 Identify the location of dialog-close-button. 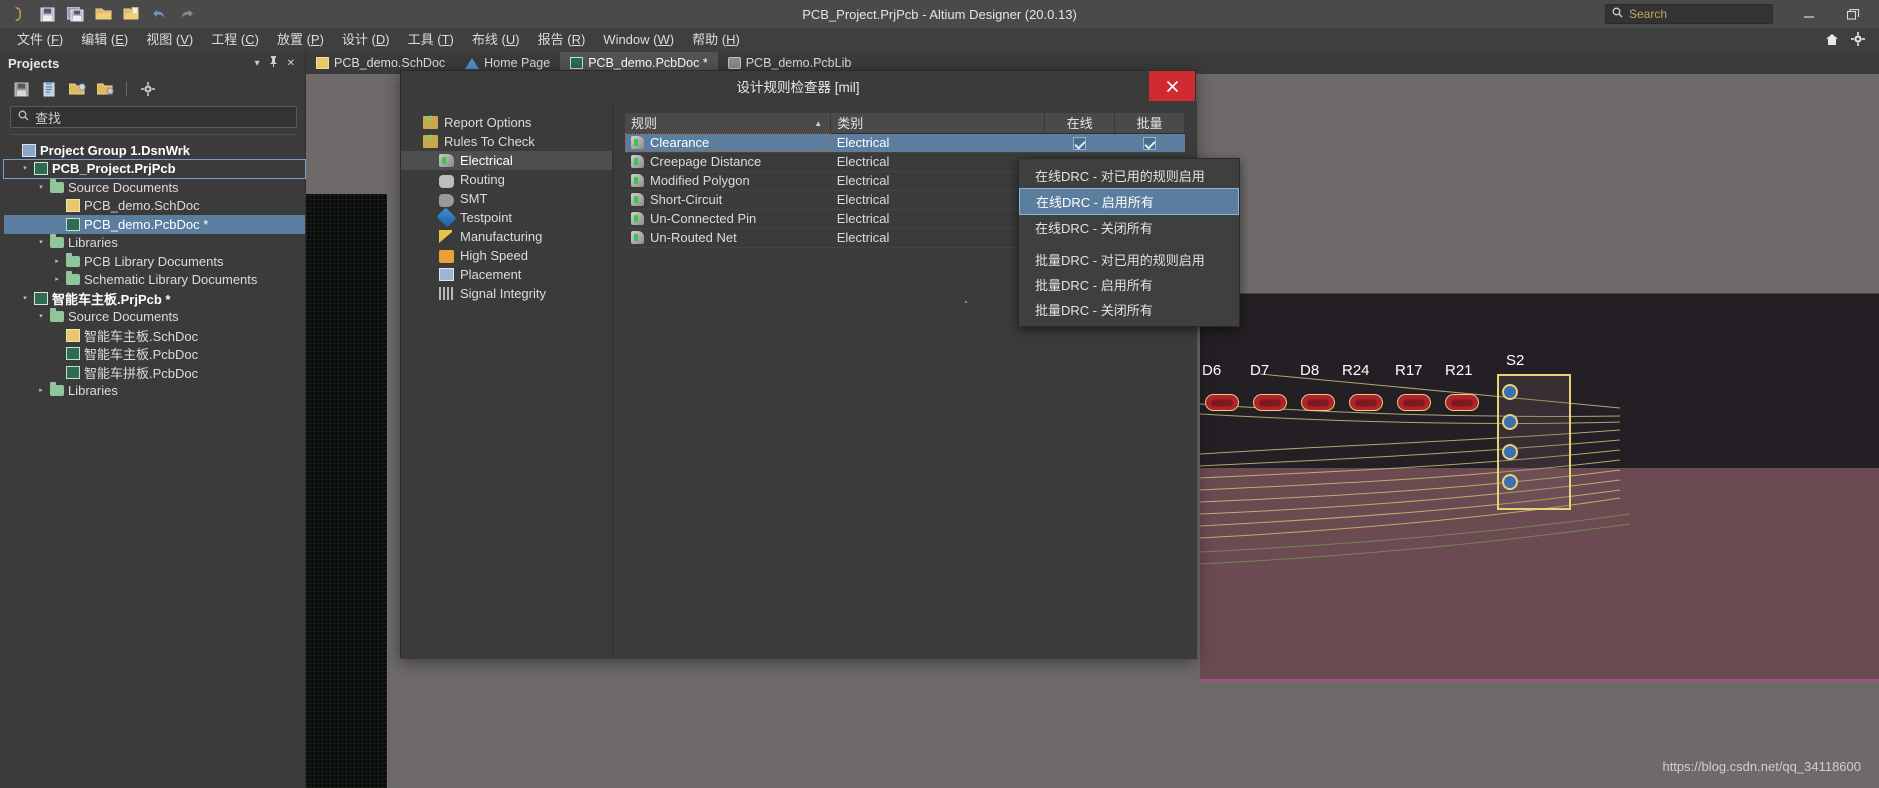
(1172, 86).